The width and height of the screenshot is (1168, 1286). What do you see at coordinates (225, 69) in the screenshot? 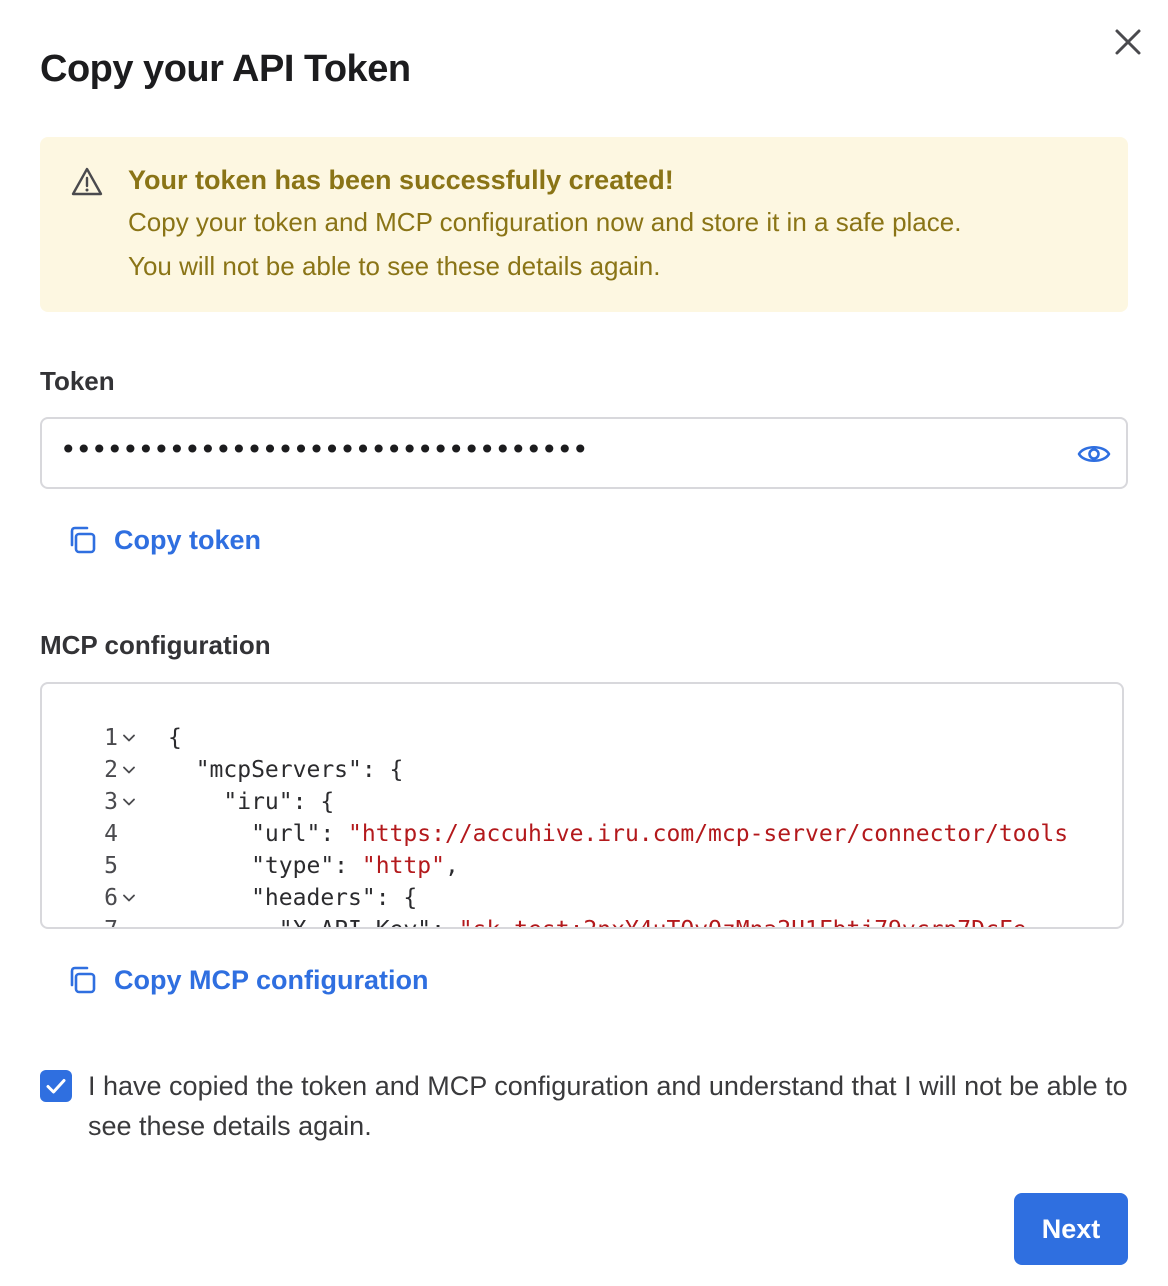
I see `dialog-title: Copy your API Token` at bounding box center [225, 69].